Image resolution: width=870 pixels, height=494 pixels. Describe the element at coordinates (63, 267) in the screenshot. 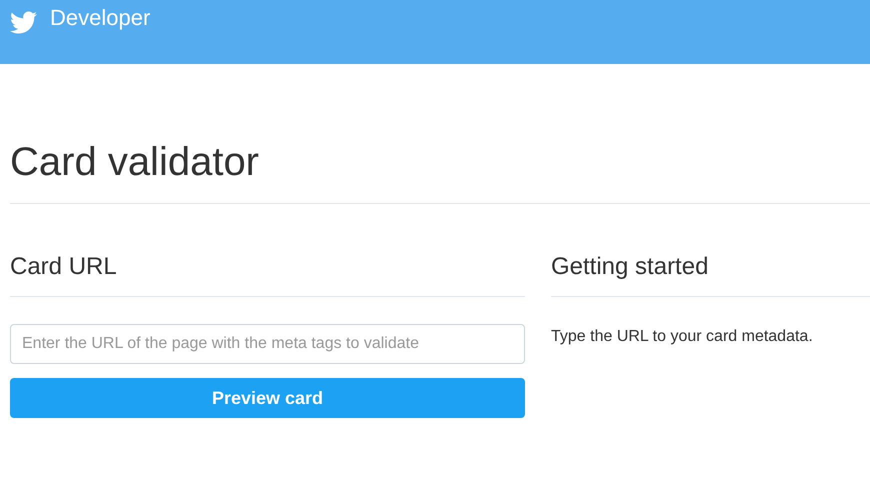

I see `section-heading: Card URL` at that location.